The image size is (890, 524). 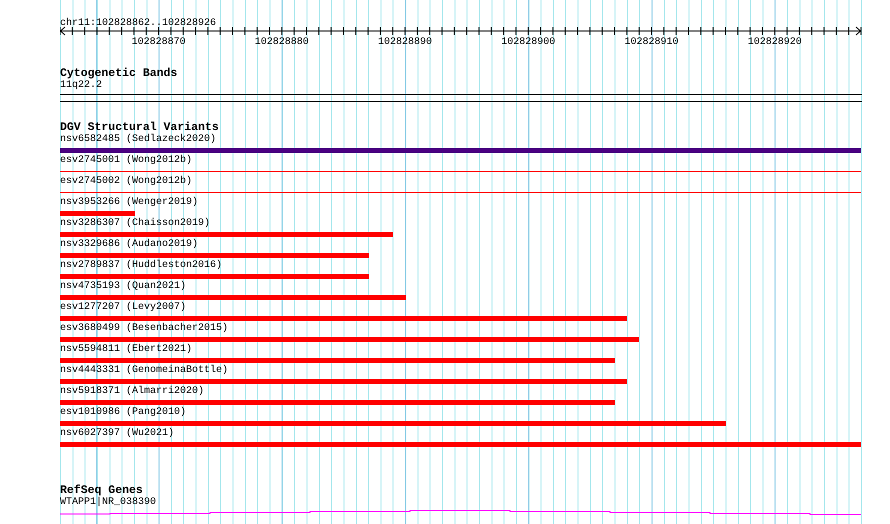 What do you see at coordinates (101, 491) in the screenshot?
I see `track-title: RefSeq Genes` at bounding box center [101, 491].